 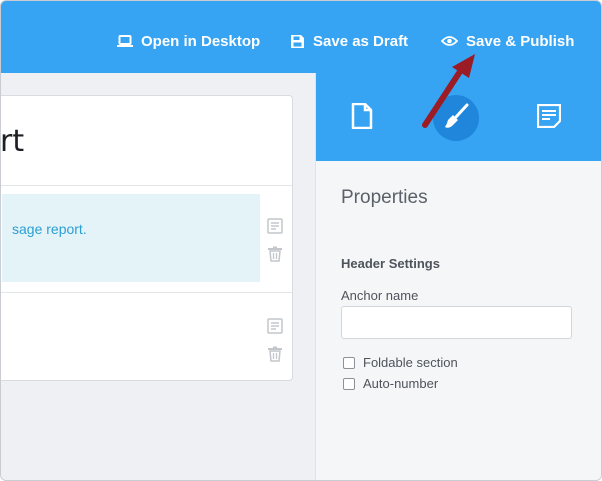 I want to click on tab-page, so click(x=362, y=118).